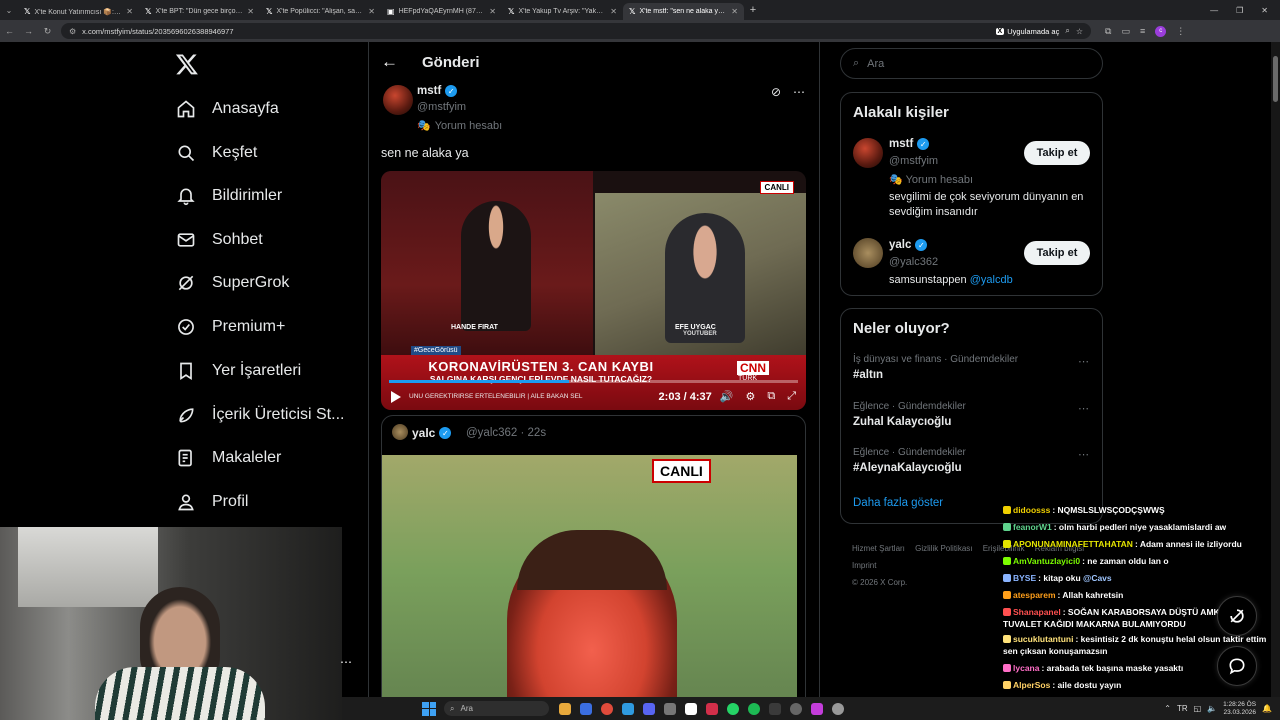 The height and width of the screenshot is (720, 1280). Describe the element at coordinates (437, 91) in the screenshot. I see `author-name-row: mstf ✓` at that location.